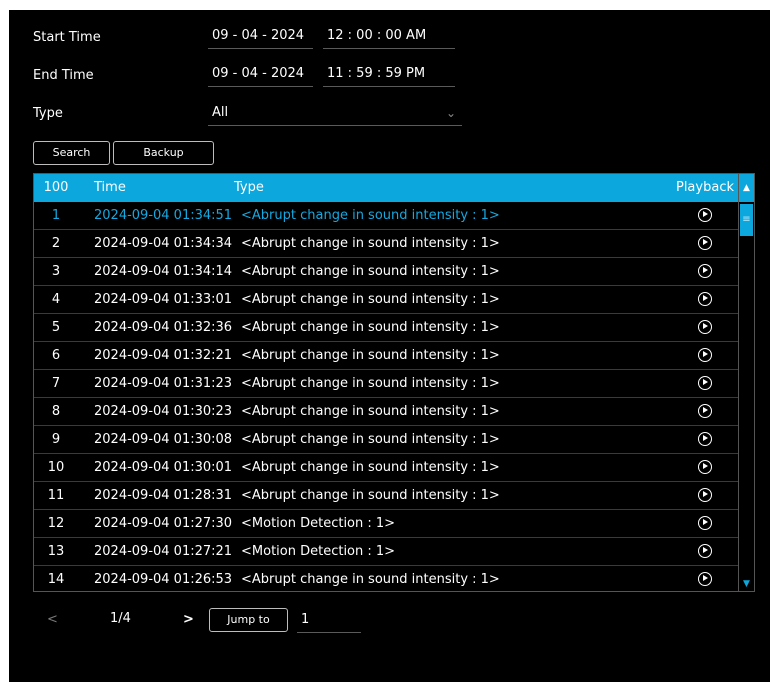 Image resolution: width=770 pixels, height=682 pixels. Describe the element at coordinates (52, 619) in the screenshot. I see `prev-page-button: <` at that location.